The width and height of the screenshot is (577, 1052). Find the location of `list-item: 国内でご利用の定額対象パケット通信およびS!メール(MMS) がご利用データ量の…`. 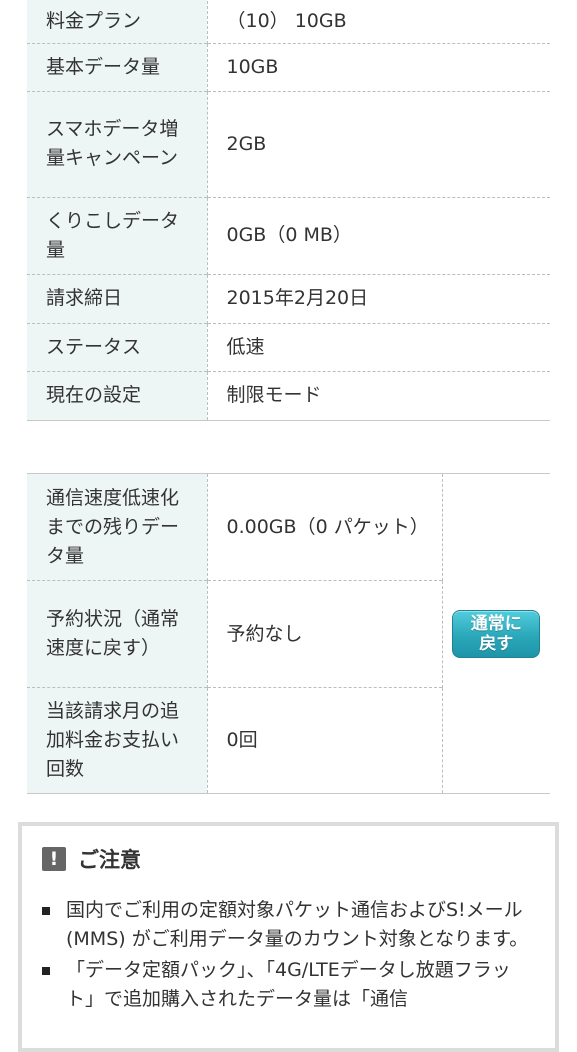

list-item: 国内でご利用の定額対象パケット通信およびS!メール(MMS) がご利用データ量の… is located at coordinates (288, 925).